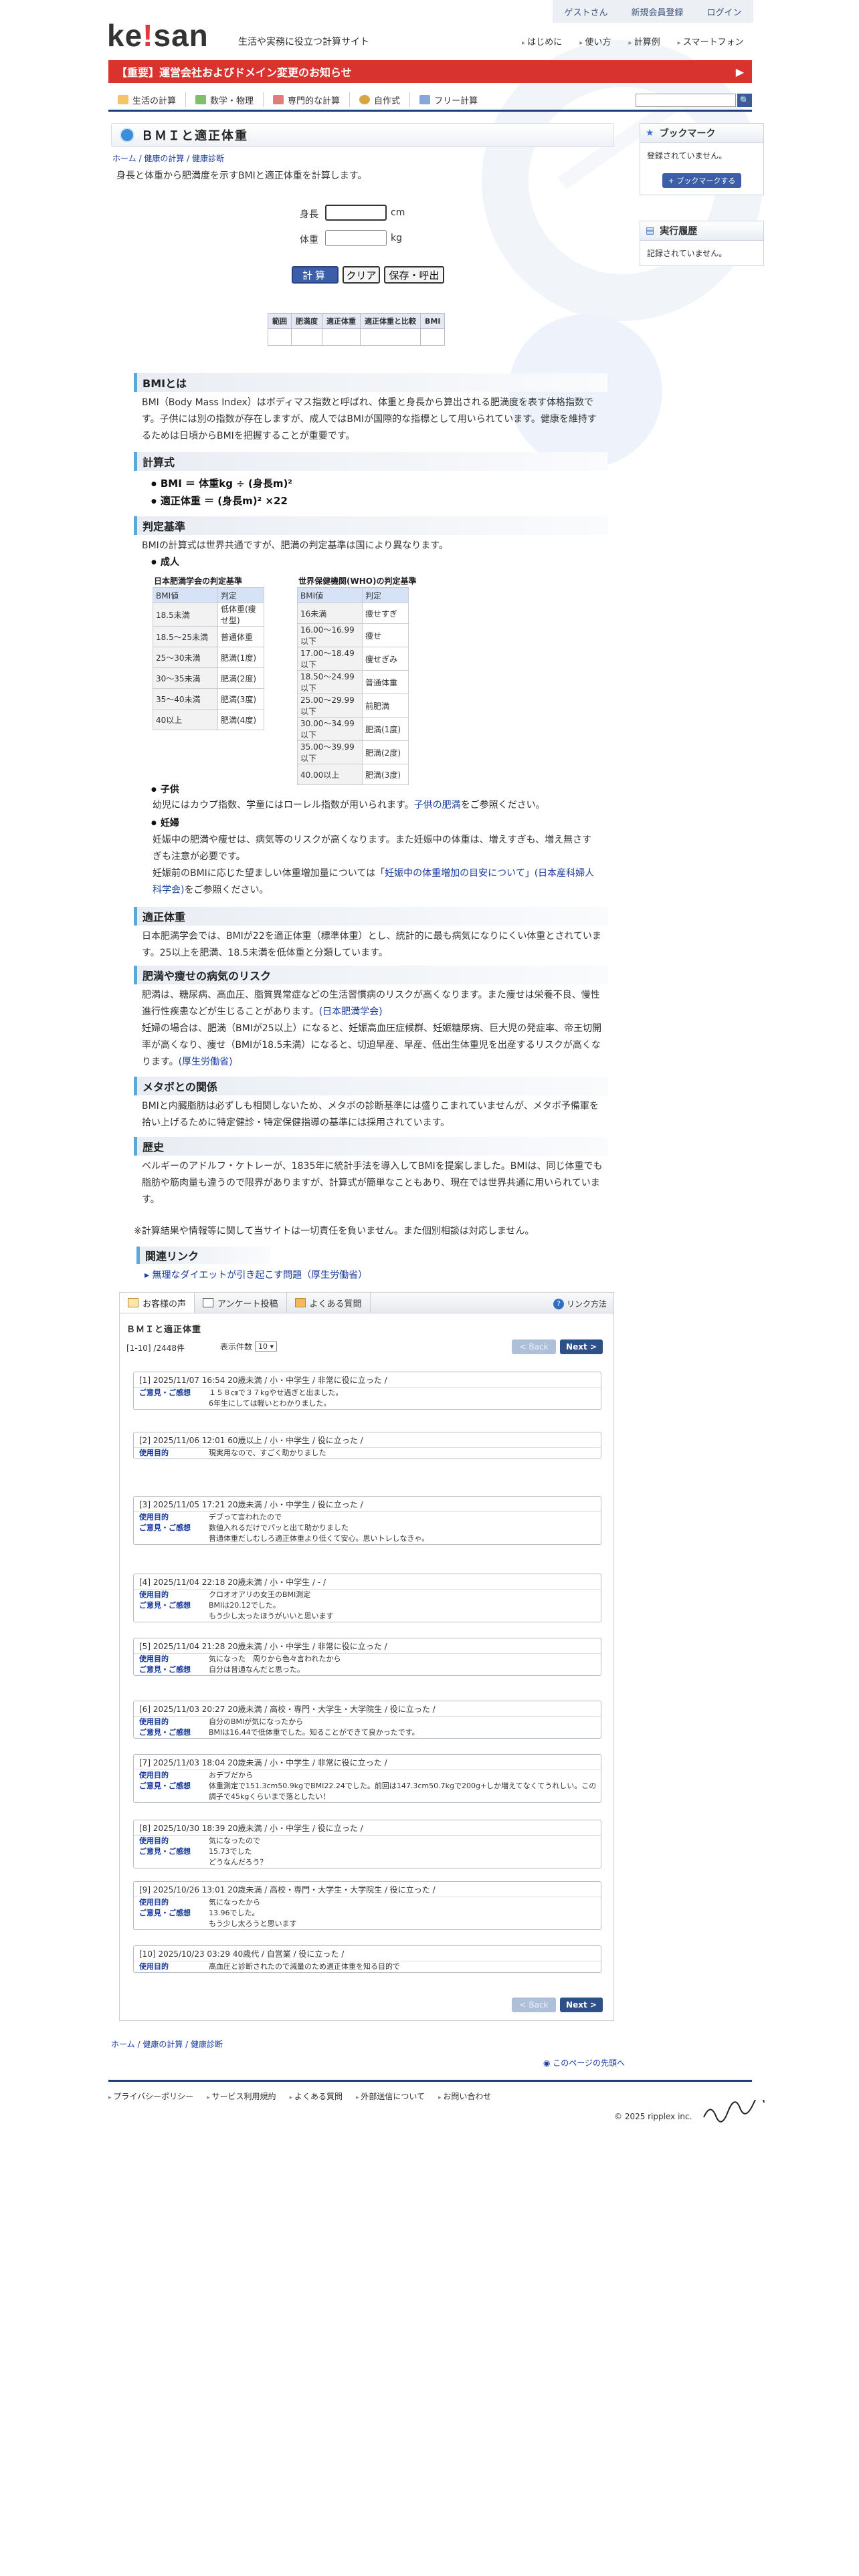 The width and height of the screenshot is (859, 2576). What do you see at coordinates (242, 2096) in the screenshot?
I see `footer-terms: サービス利用規約` at bounding box center [242, 2096].